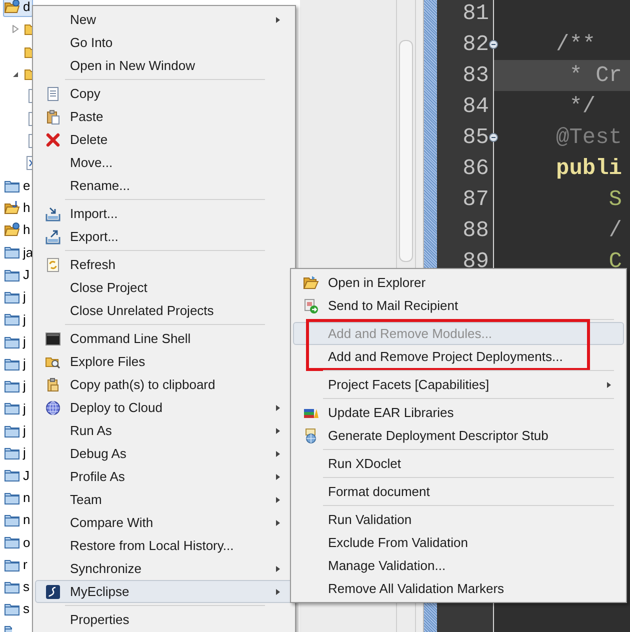 The width and height of the screenshot is (630, 632). What do you see at coordinates (458, 282) in the screenshot?
I see `menu-item: Open in Explorer` at bounding box center [458, 282].